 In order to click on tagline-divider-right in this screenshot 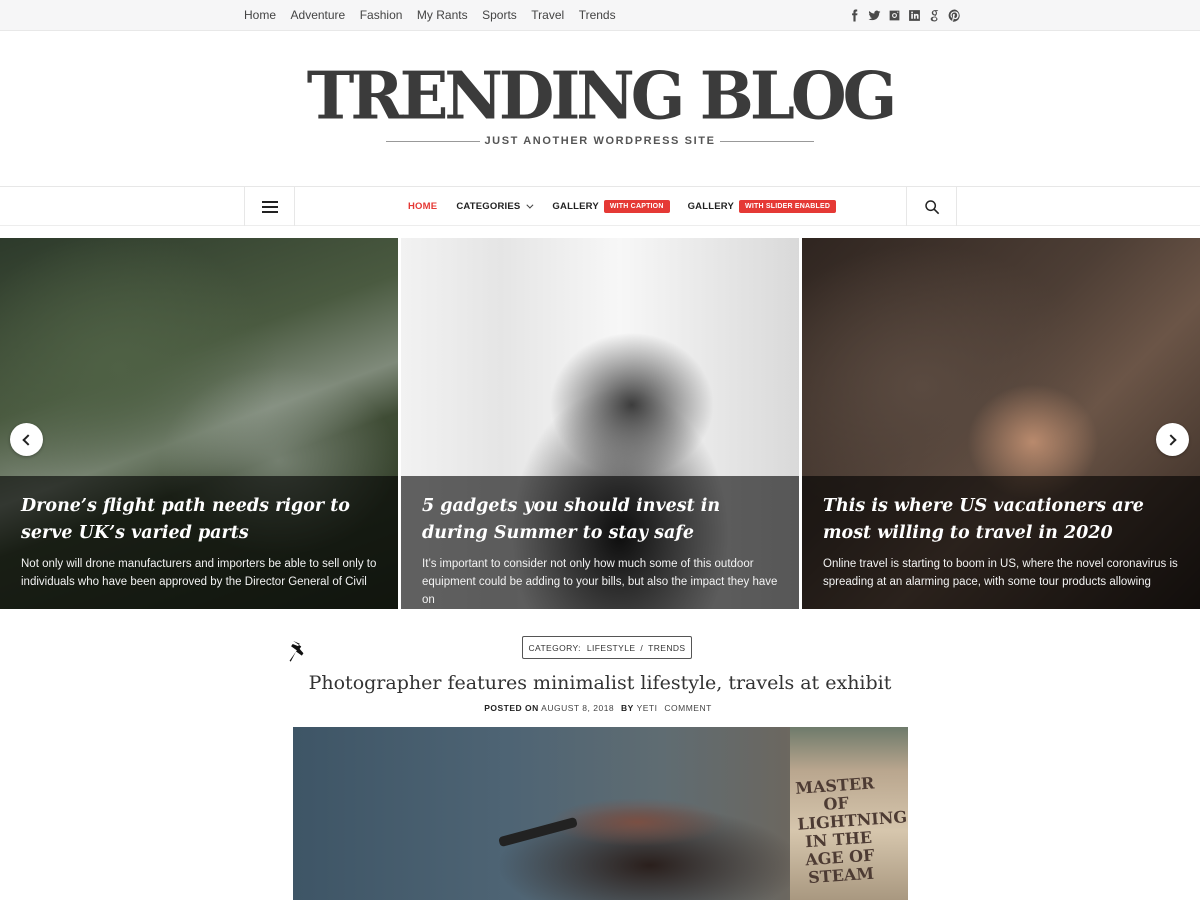, I will do `click(767, 141)`.